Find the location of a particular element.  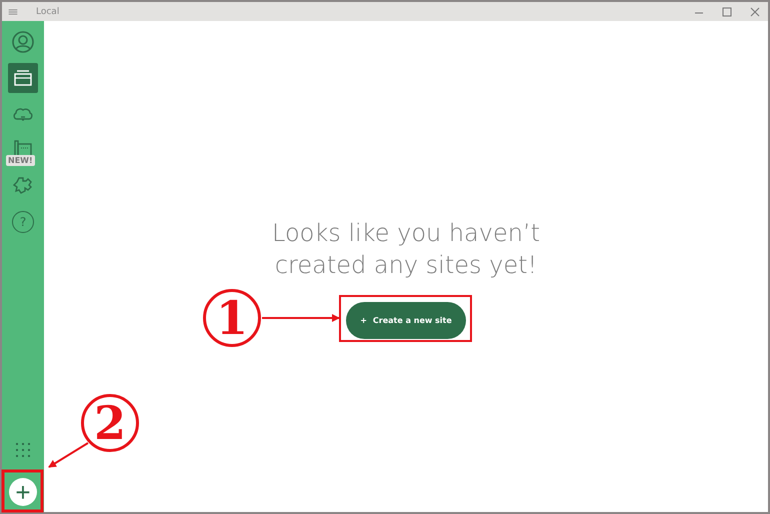

step-number: 1 is located at coordinates (232, 318).